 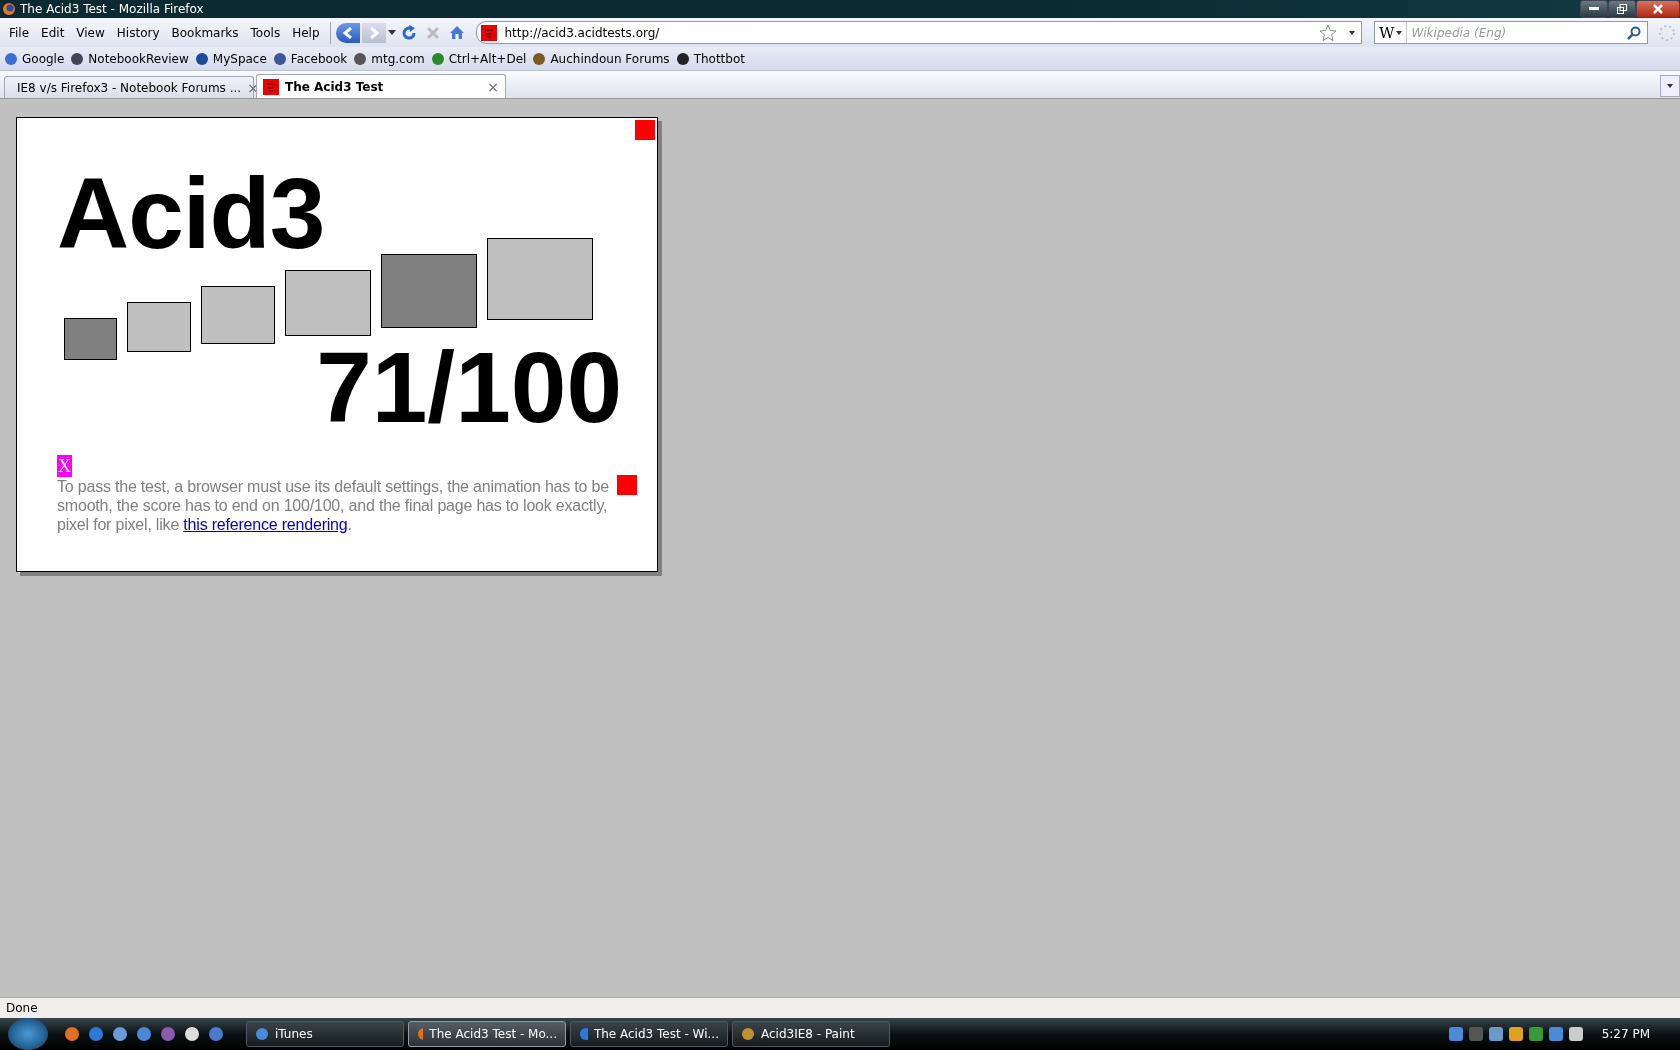 I want to click on clock: 5:27 PM, so click(x=1625, y=1034).